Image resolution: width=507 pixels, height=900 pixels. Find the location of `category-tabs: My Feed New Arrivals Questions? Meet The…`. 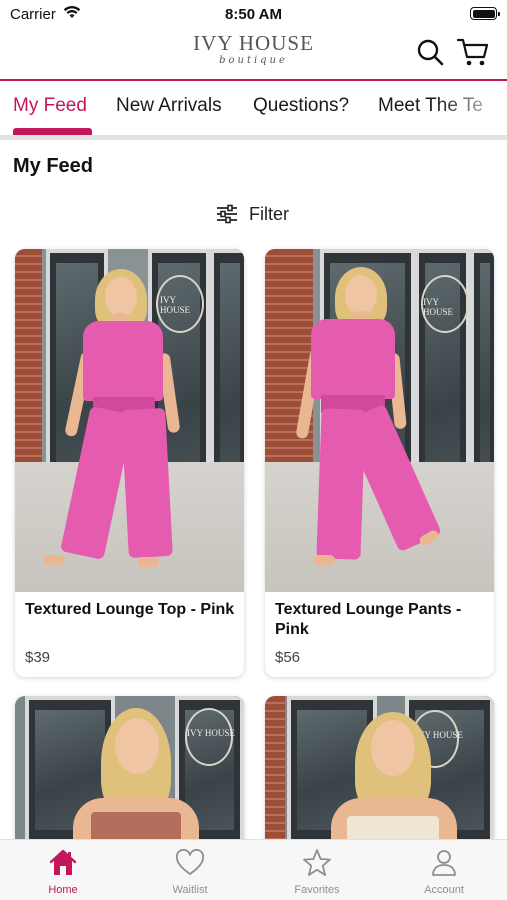

category-tabs: My Feed New Arrivals Questions? Meet The… is located at coordinates (253, 109).